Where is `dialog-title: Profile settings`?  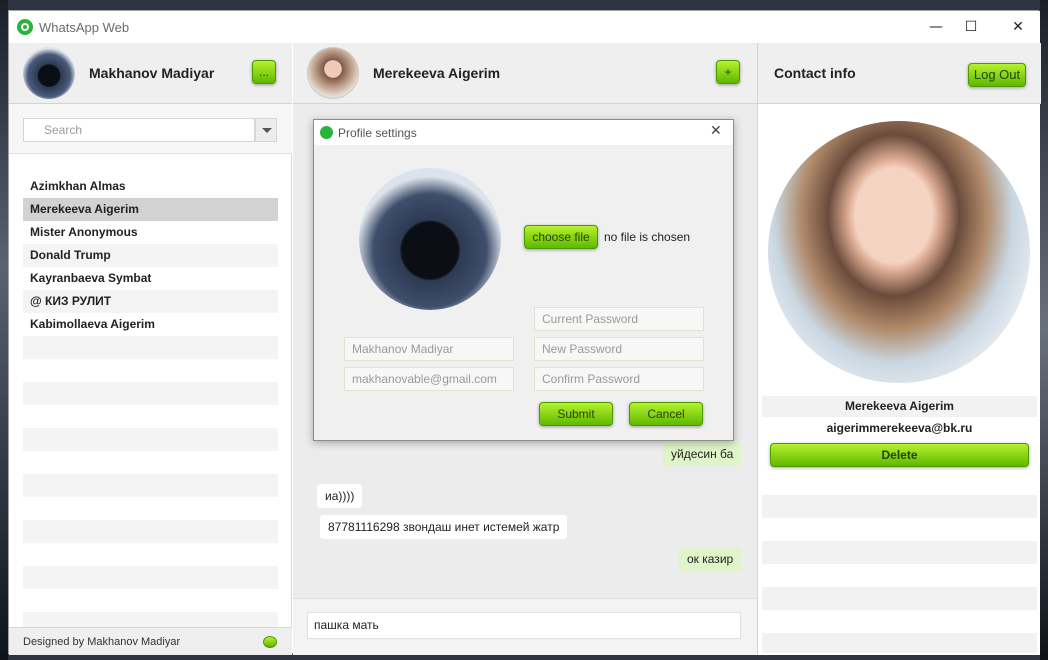 dialog-title: Profile settings is located at coordinates (377, 133).